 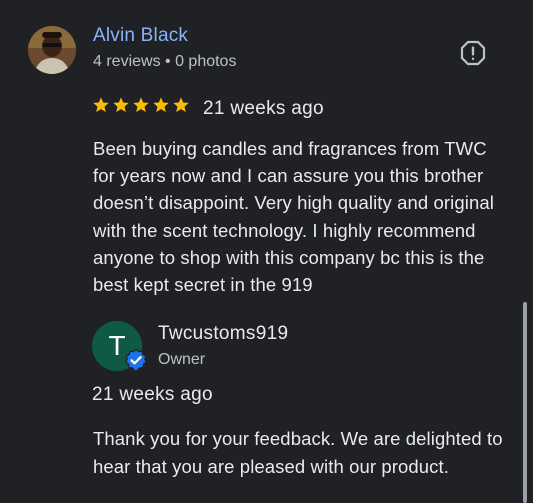 What do you see at coordinates (165, 61) in the screenshot?
I see `reviewer-meta: 4 reviews • 0 photos` at bounding box center [165, 61].